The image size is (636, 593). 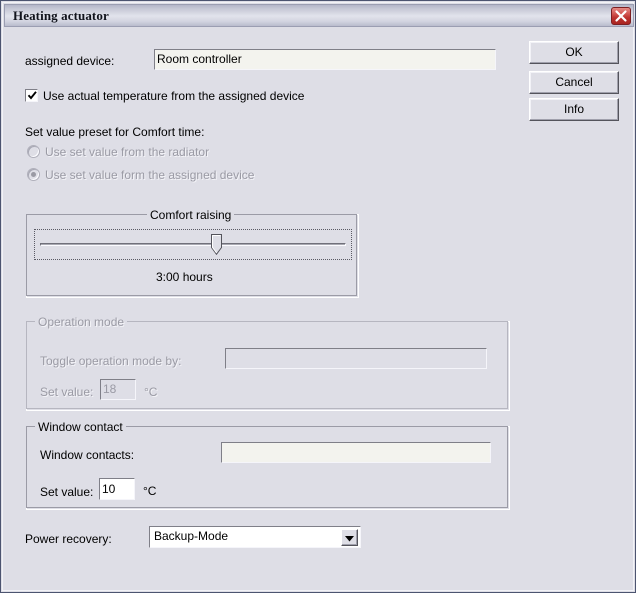 I want to click on chevron-down-glyph, so click(x=349, y=539).